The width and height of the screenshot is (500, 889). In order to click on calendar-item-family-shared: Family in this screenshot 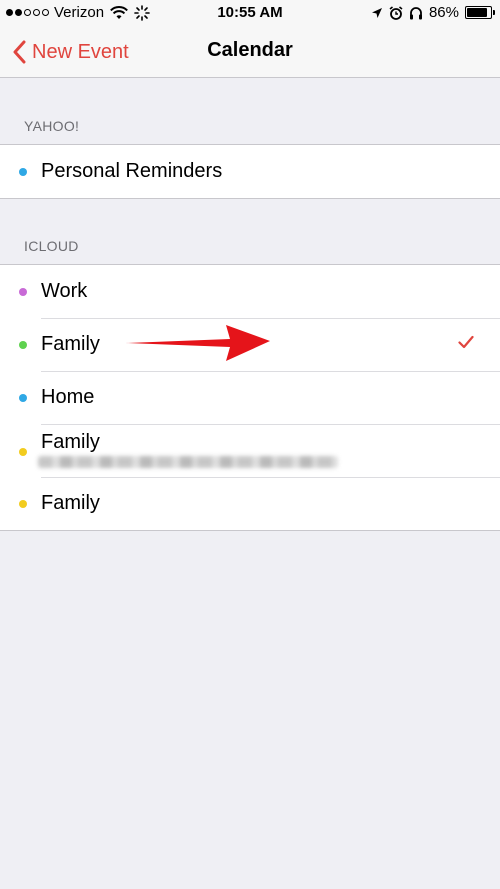, I will do `click(250, 450)`.